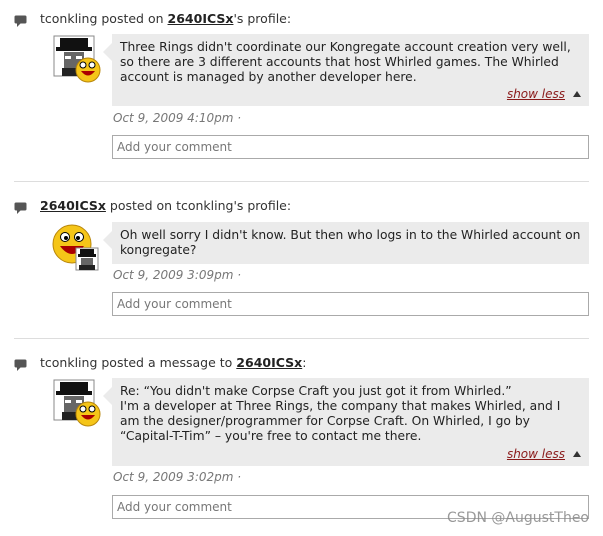 The image size is (603, 536). What do you see at coordinates (518, 518) in the screenshot?
I see `watermark: CSDN @AugustTheo` at bounding box center [518, 518].